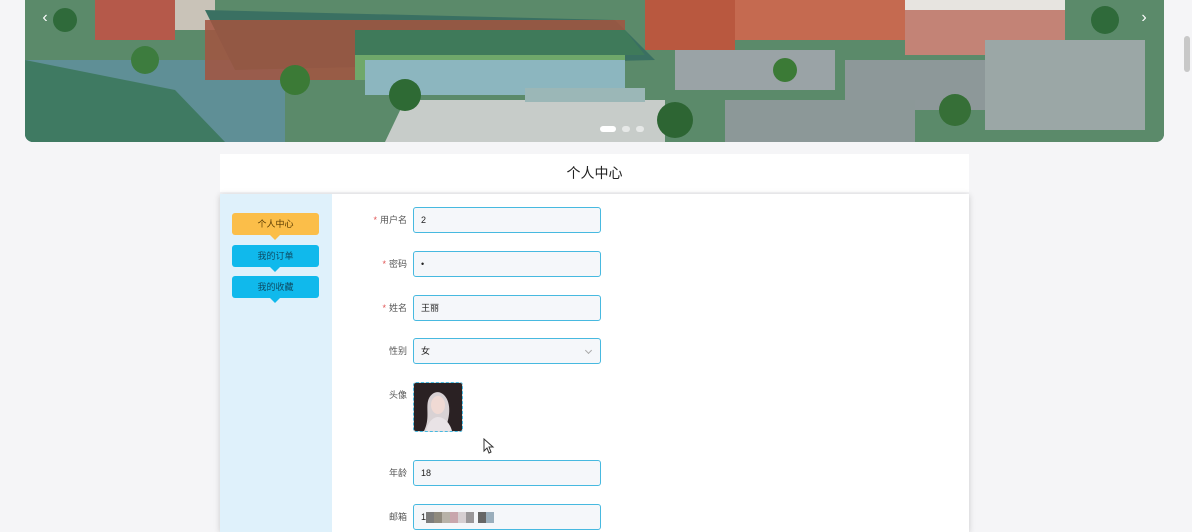 This screenshot has height=532, width=1192. Describe the element at coordinates (397, 395) in the screenshot. I see `avatar-label: 头像` at that location.